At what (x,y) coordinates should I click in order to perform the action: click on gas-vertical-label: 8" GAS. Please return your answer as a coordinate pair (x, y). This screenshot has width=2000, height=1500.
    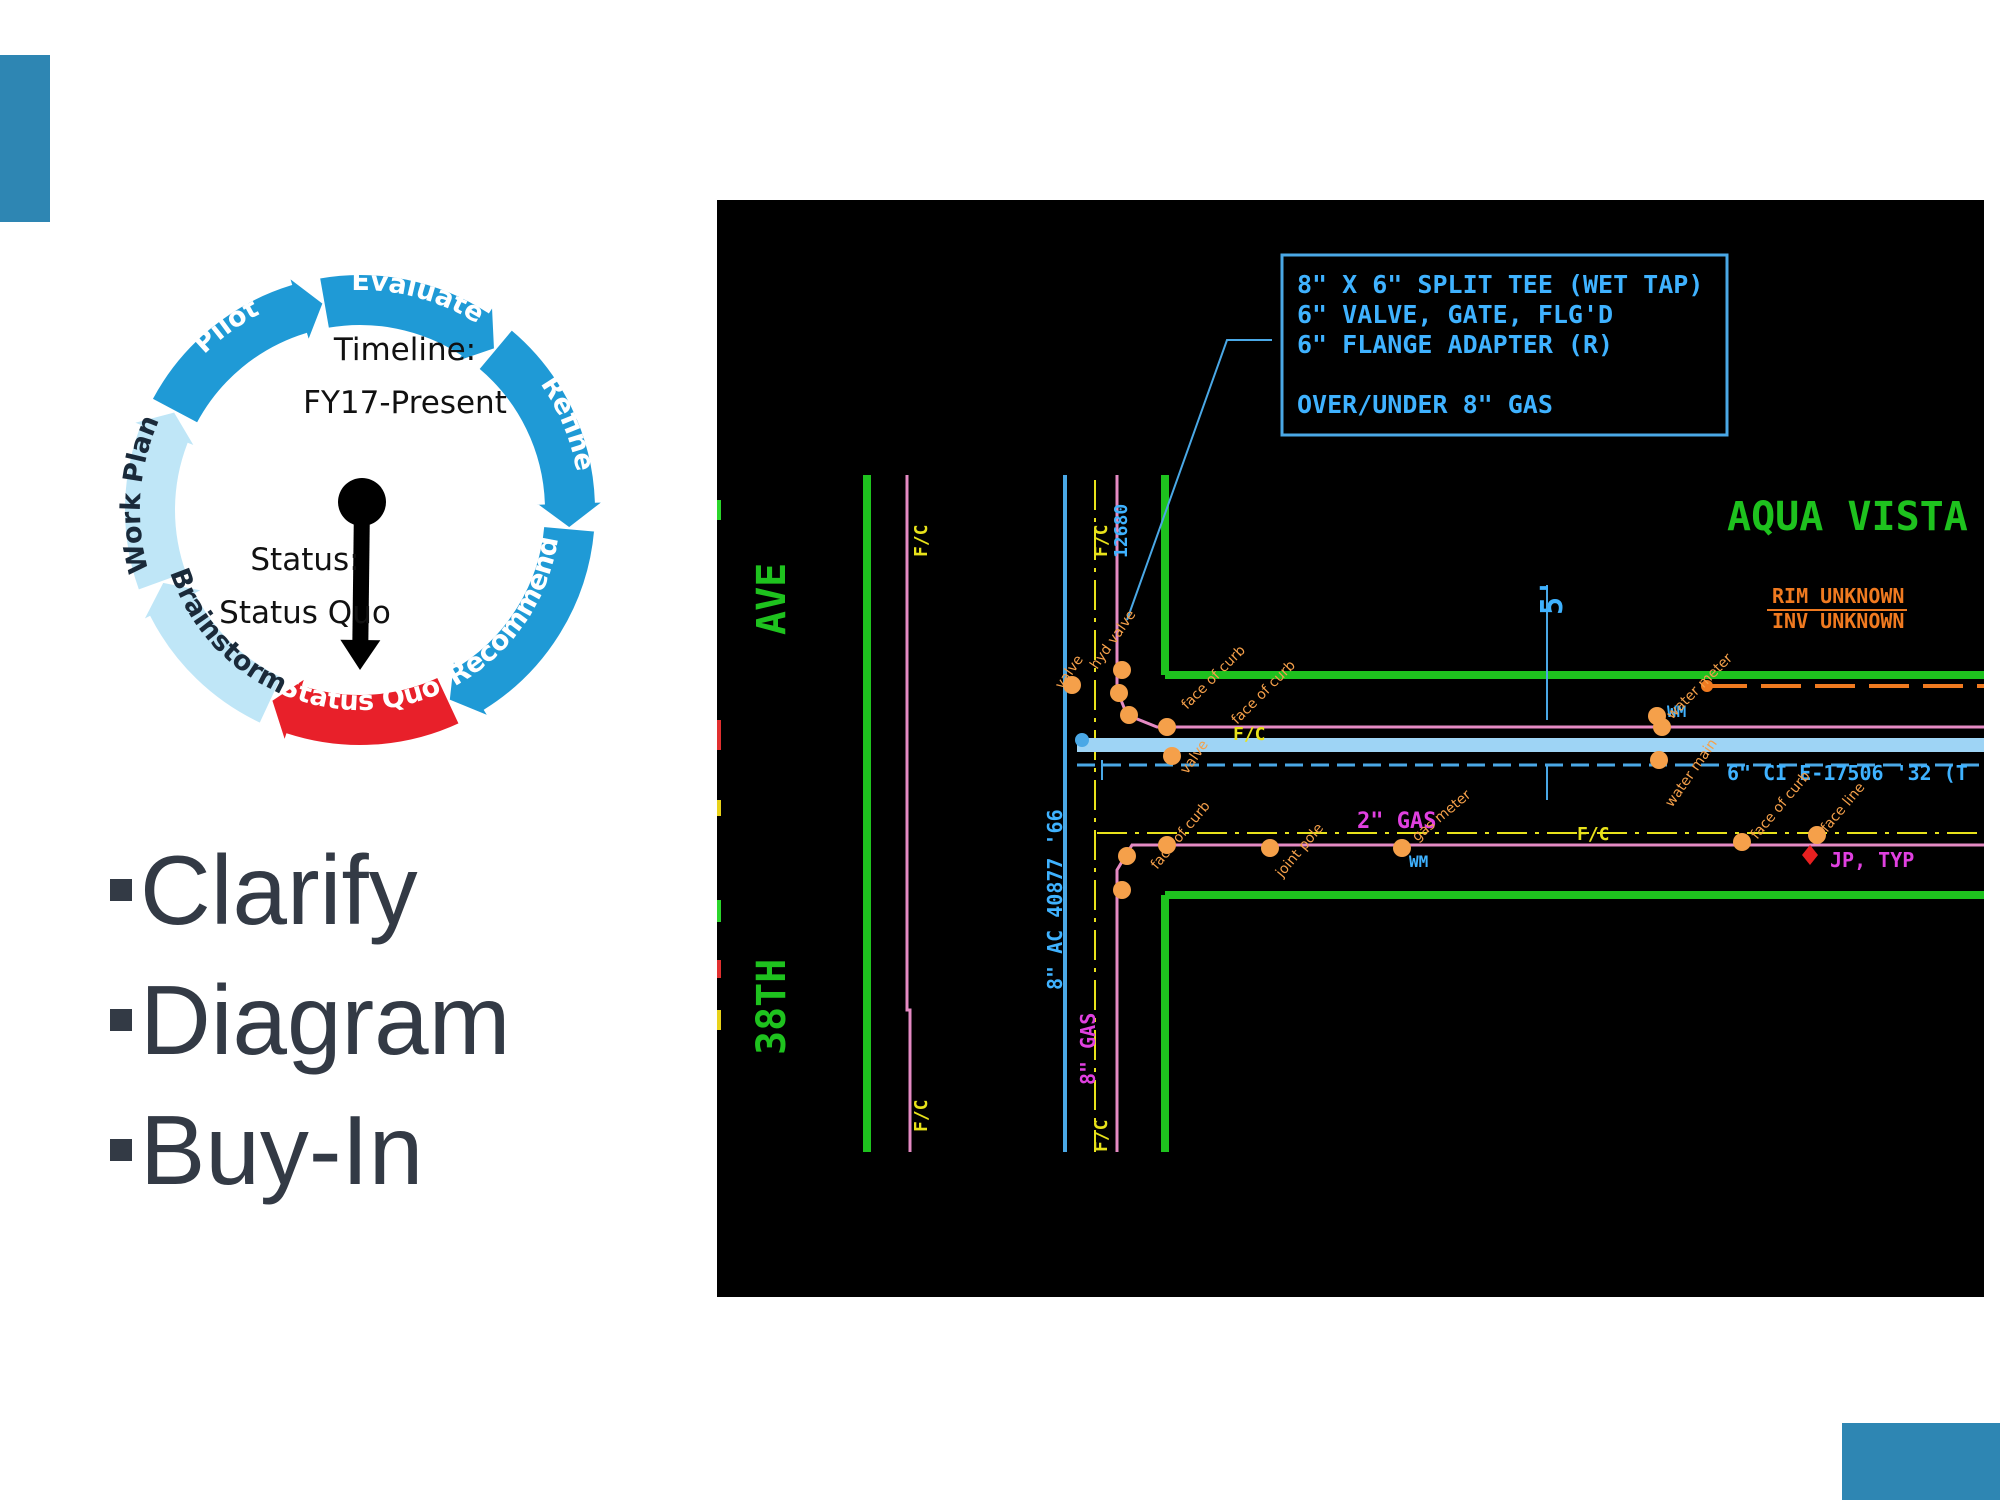
    Looking at the image, I should click on (1088, 1049).